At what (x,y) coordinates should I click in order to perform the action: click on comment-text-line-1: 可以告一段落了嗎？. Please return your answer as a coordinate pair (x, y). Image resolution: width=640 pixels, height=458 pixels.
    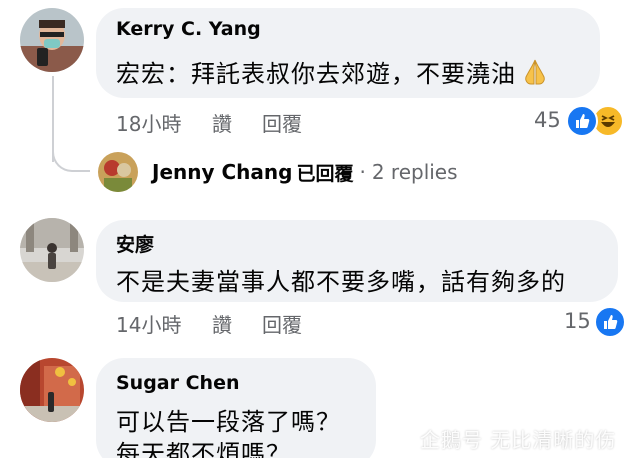
    Looking at the image, I should click on (228, 422).